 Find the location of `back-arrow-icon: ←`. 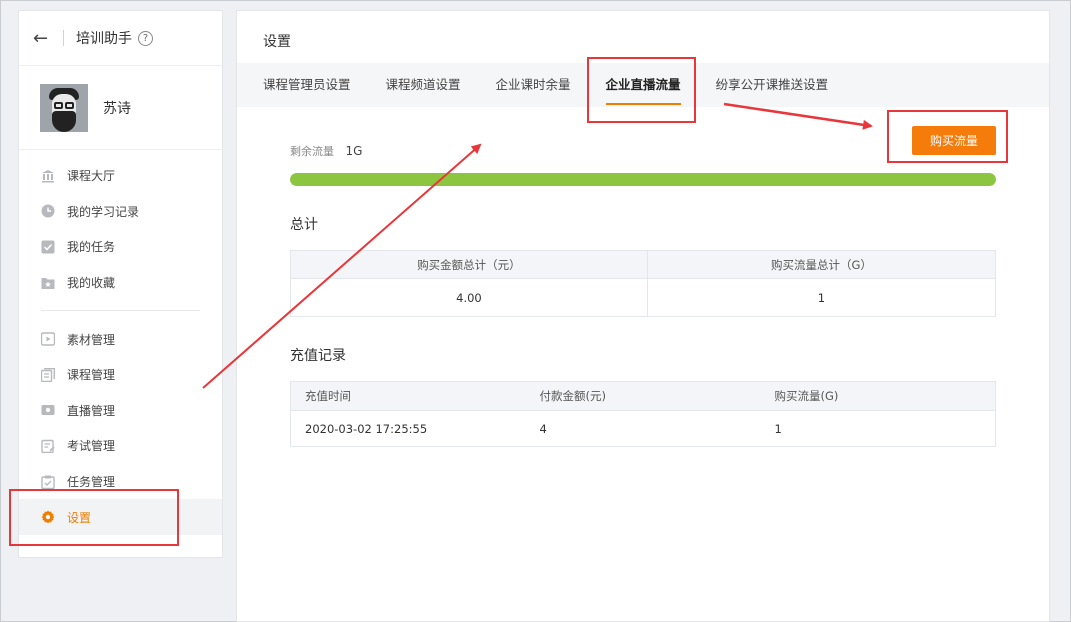

back-arrow-icon: ← is located at coordinates (43, 38).